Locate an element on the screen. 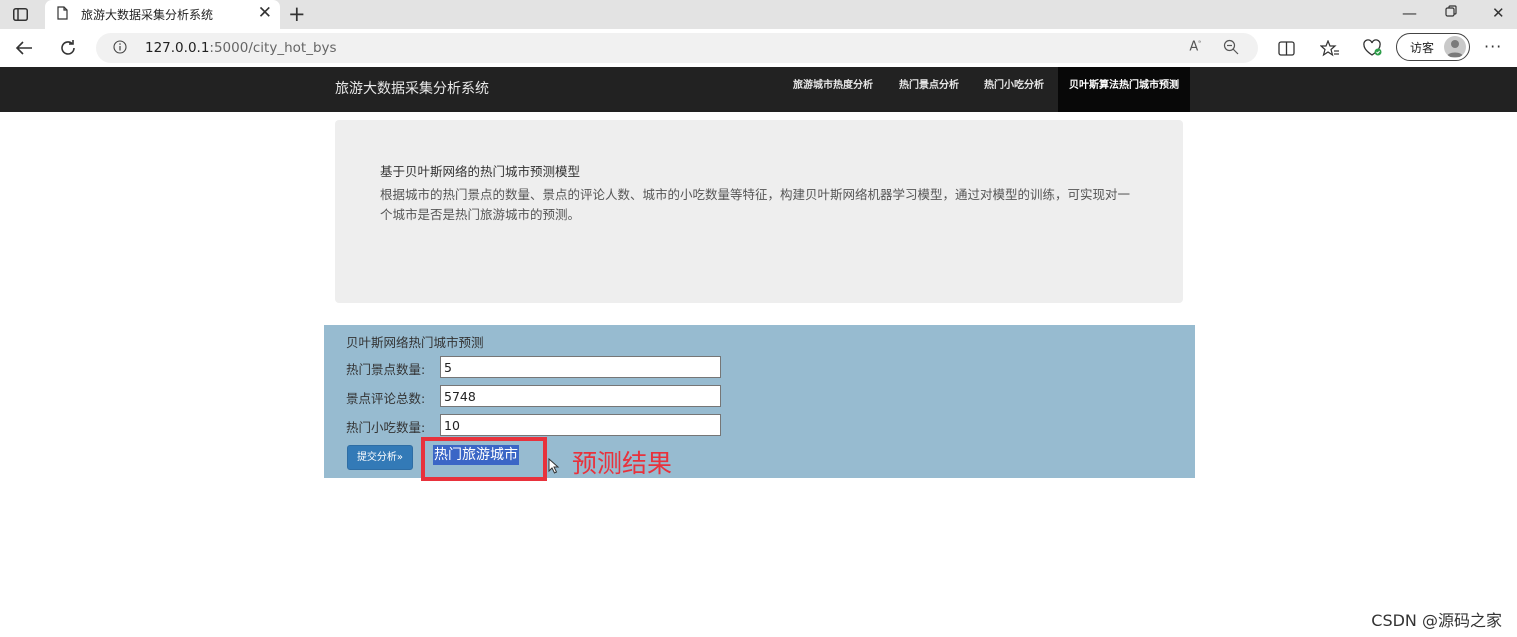  close-window-icon: ✕ is located at coordinates (1498, 13).